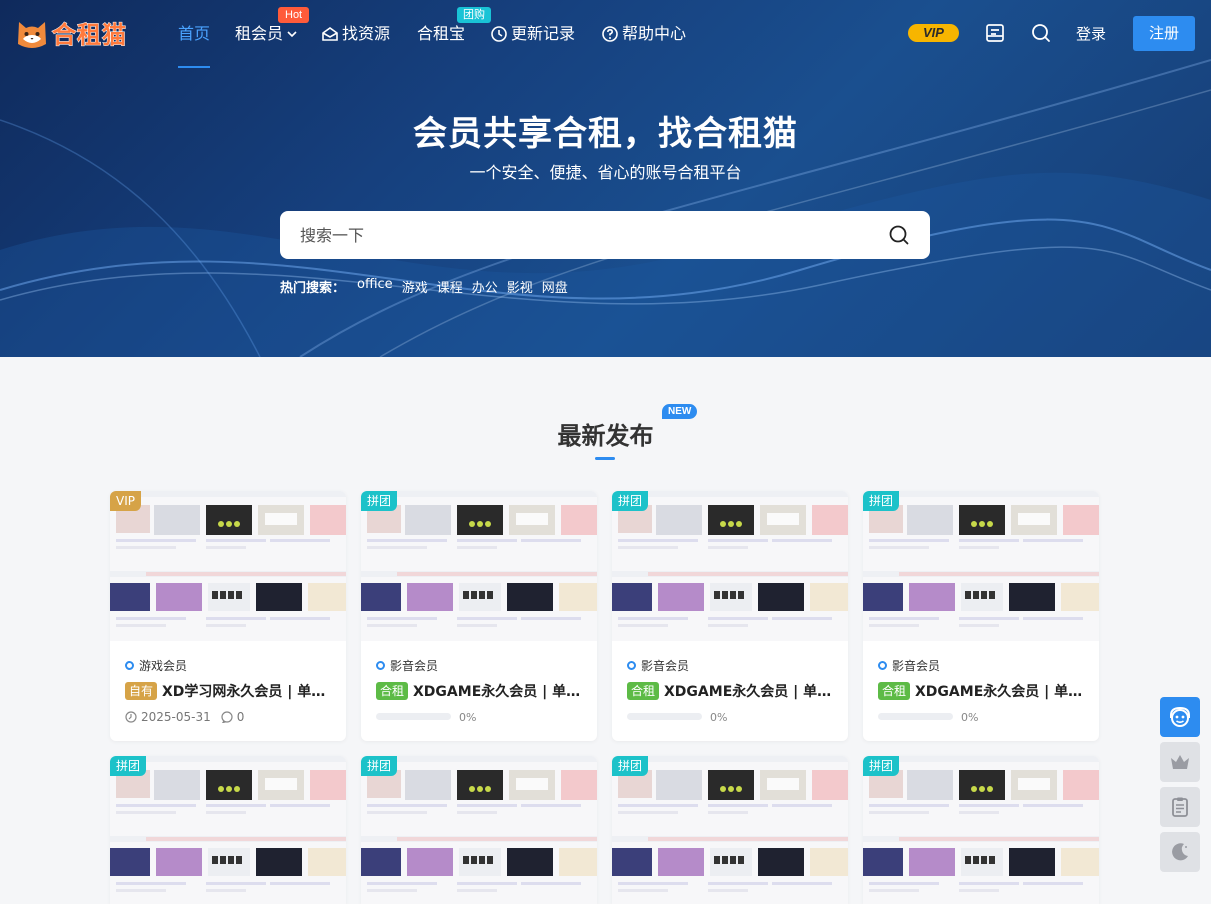  What do you see at coordinates (375, 286) in the screenshot?
I see `hot-search-term: office` at bounding box center [375, 286].